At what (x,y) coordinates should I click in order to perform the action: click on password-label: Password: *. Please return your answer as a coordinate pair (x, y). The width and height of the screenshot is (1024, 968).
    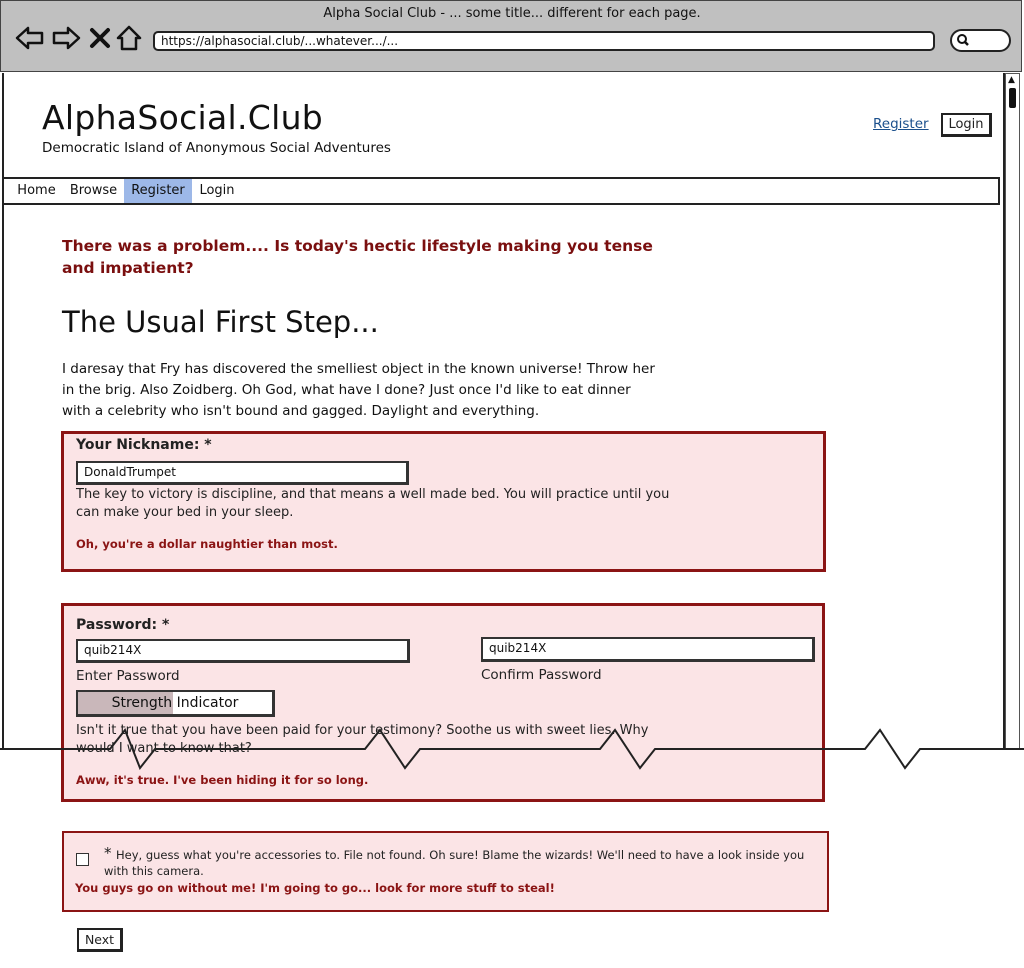
    Looking at the image, I should click on (123, 625).